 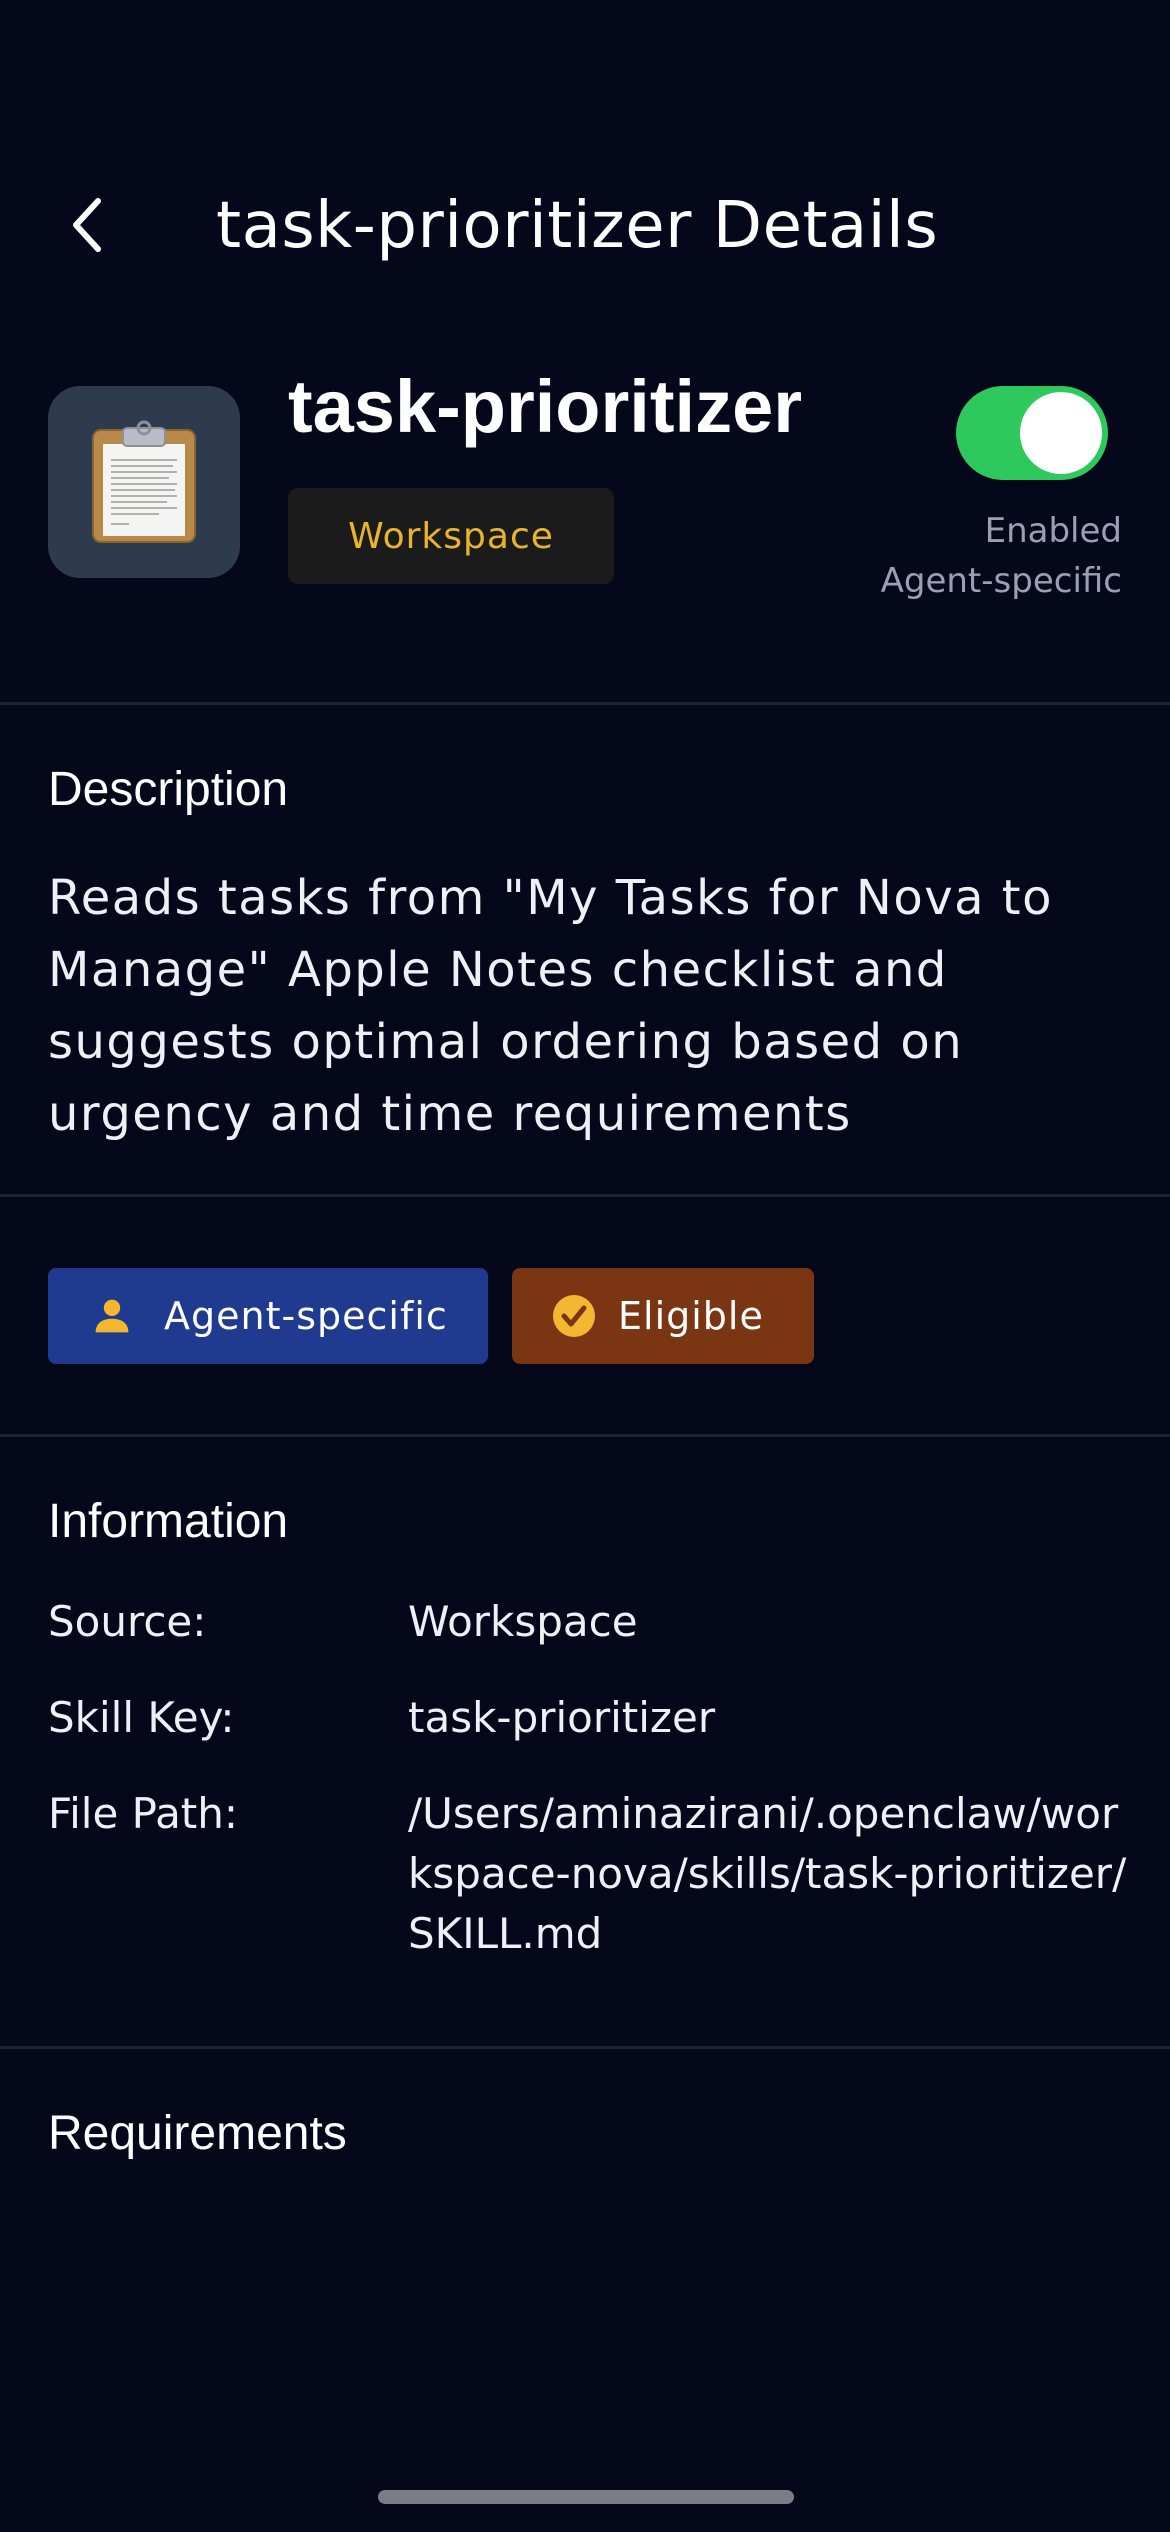 I want to click on check-circle-icon, so click(x=574, y=1316).